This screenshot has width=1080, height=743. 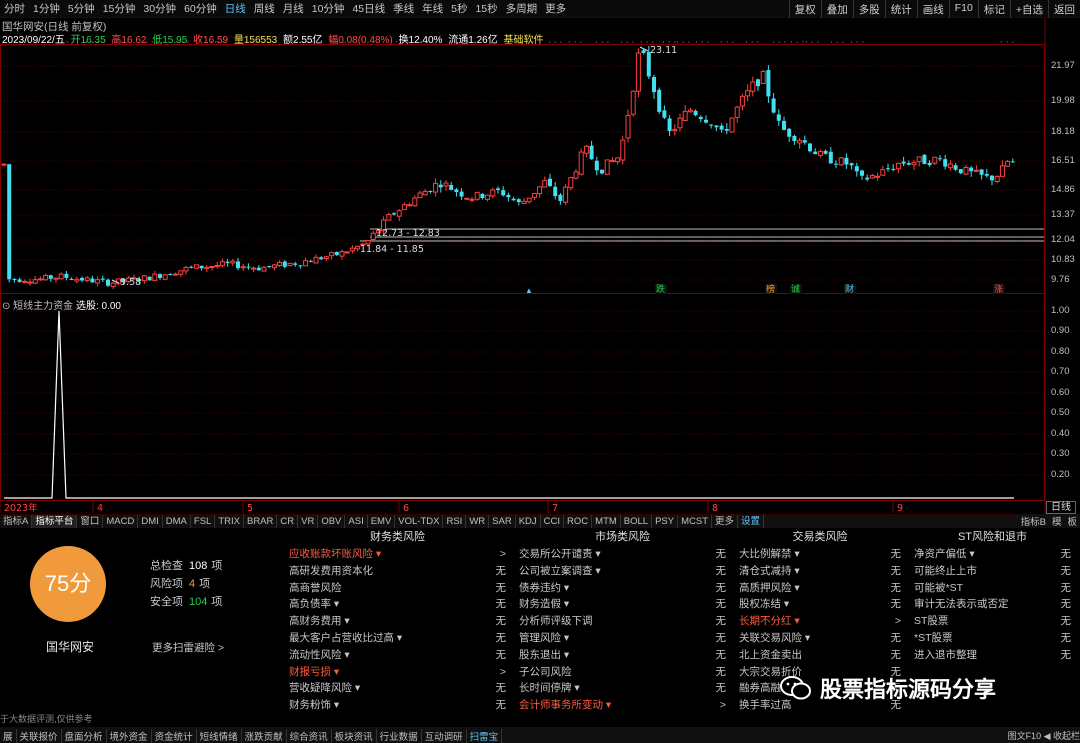 I want to click on indicator-tab-24: MCST, so click(x=695, y=521).